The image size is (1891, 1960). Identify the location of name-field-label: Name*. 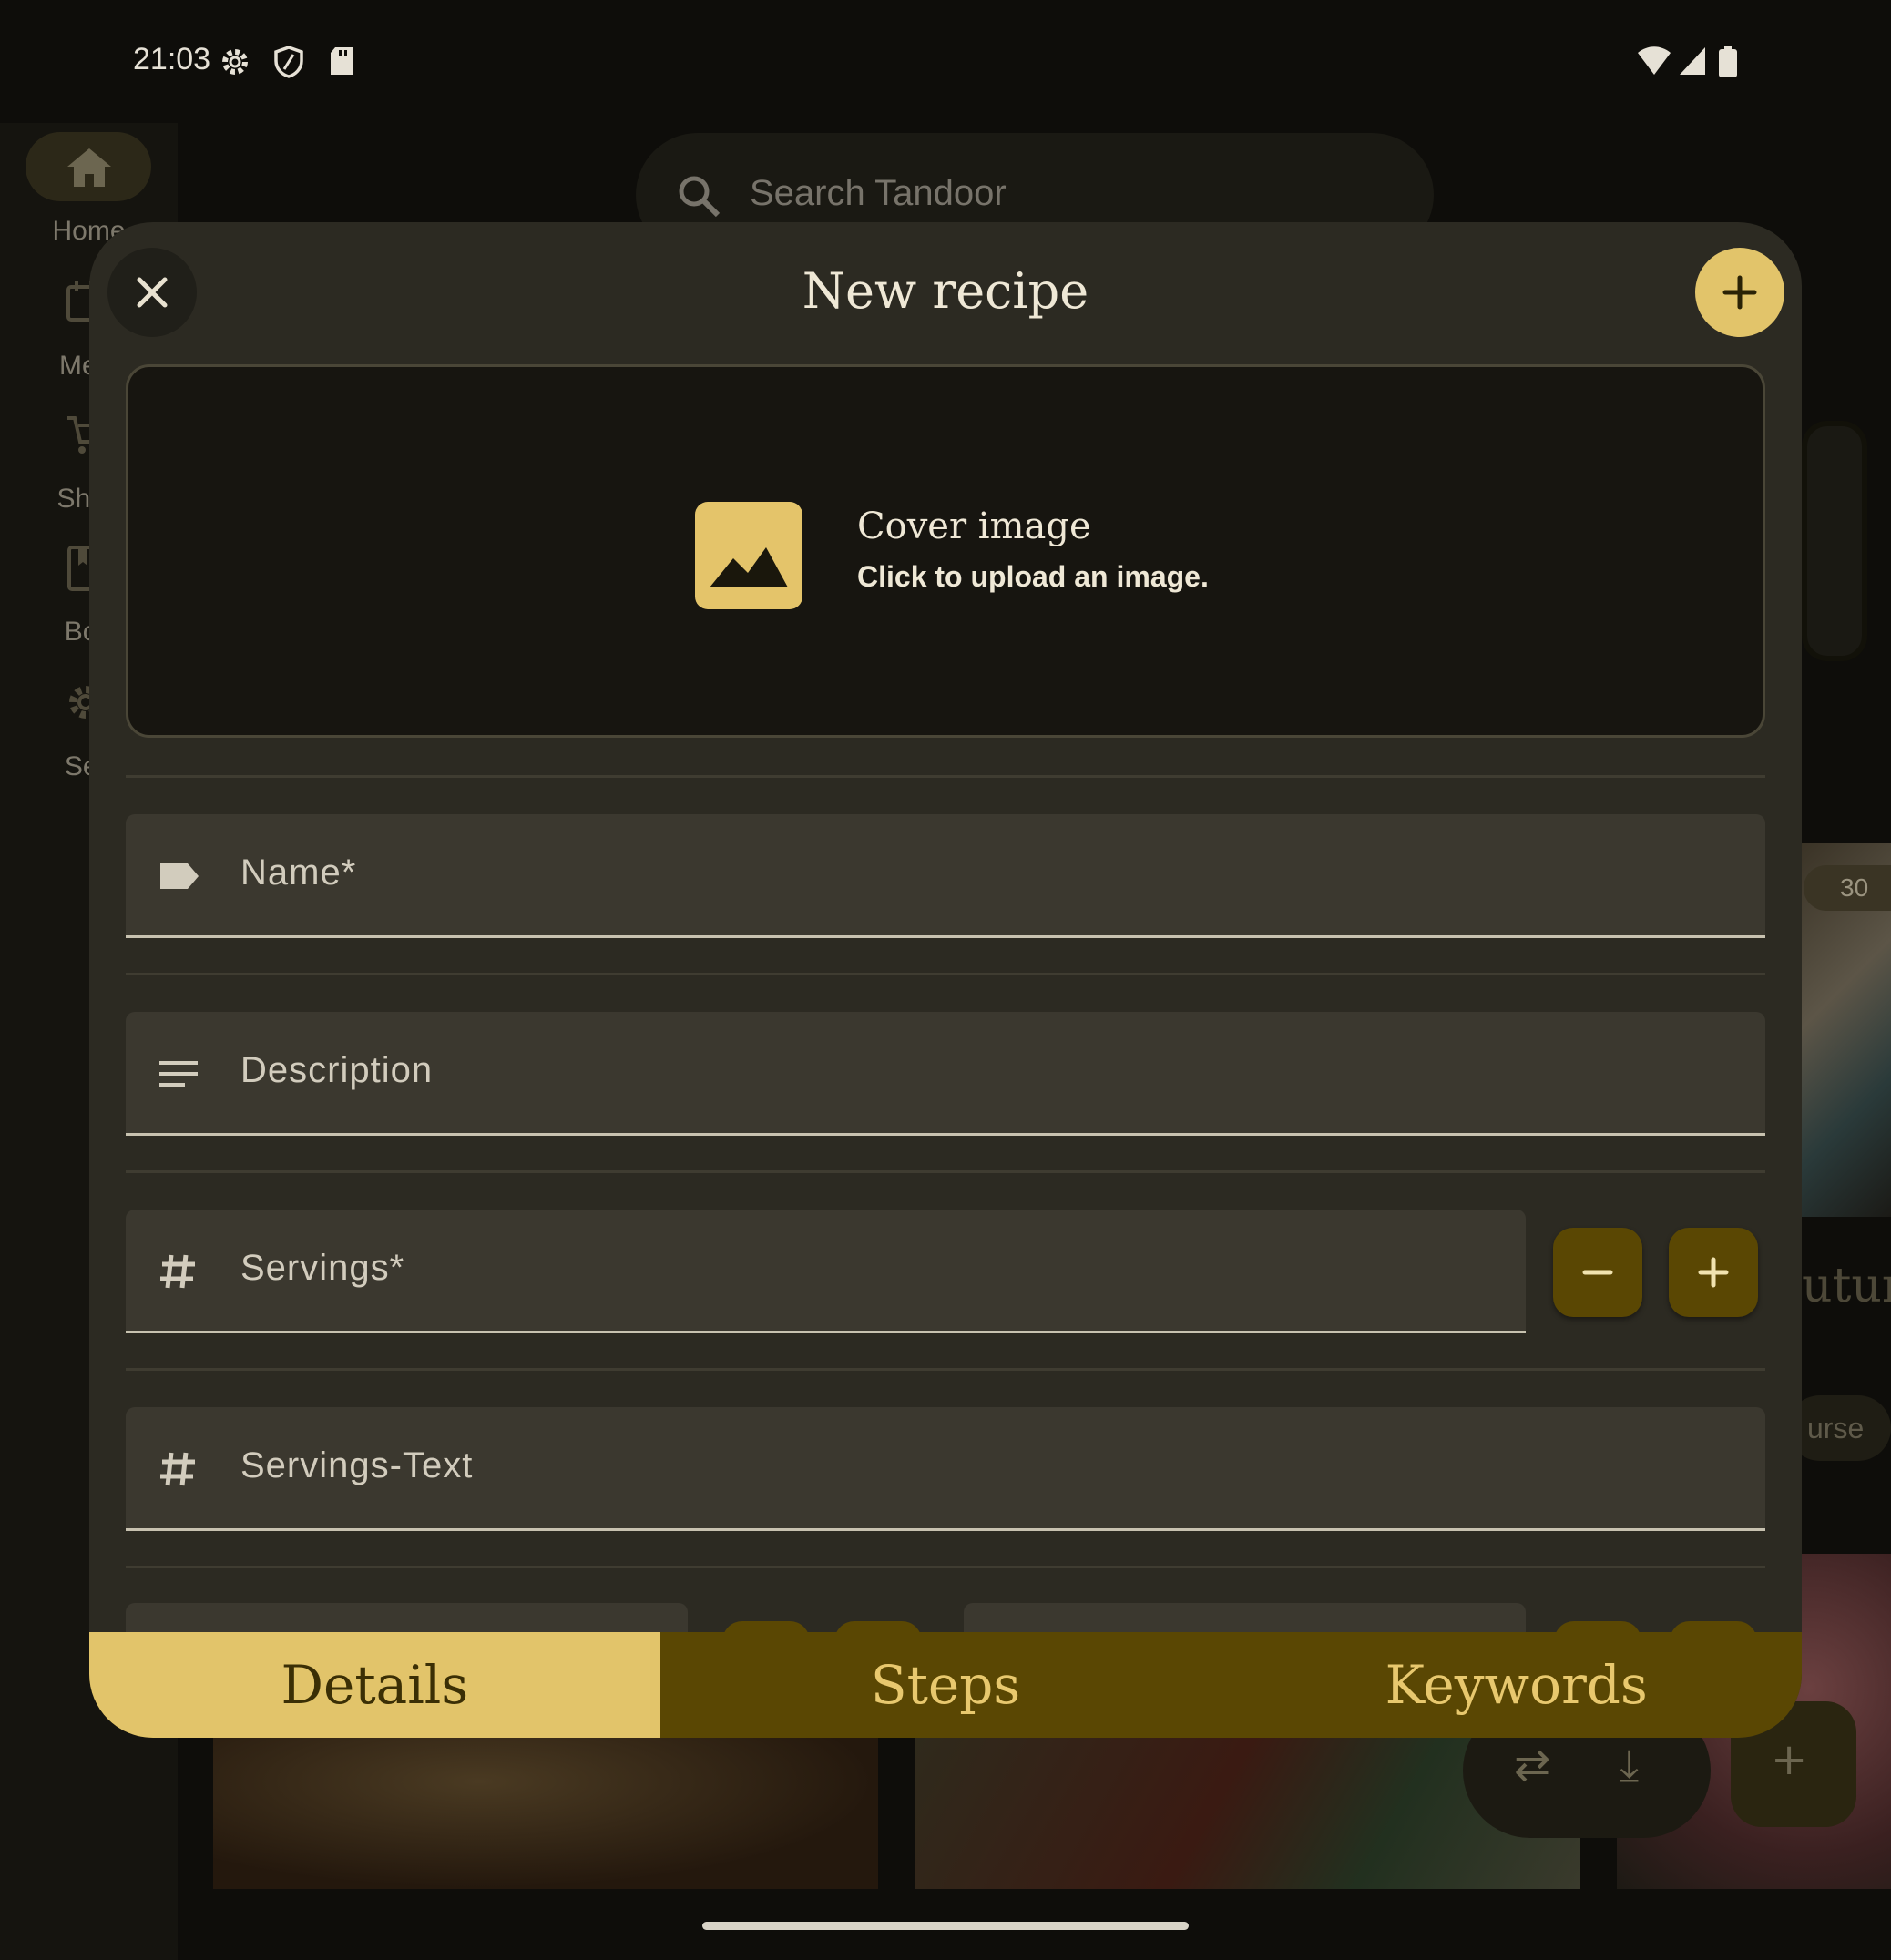
(299, 872).